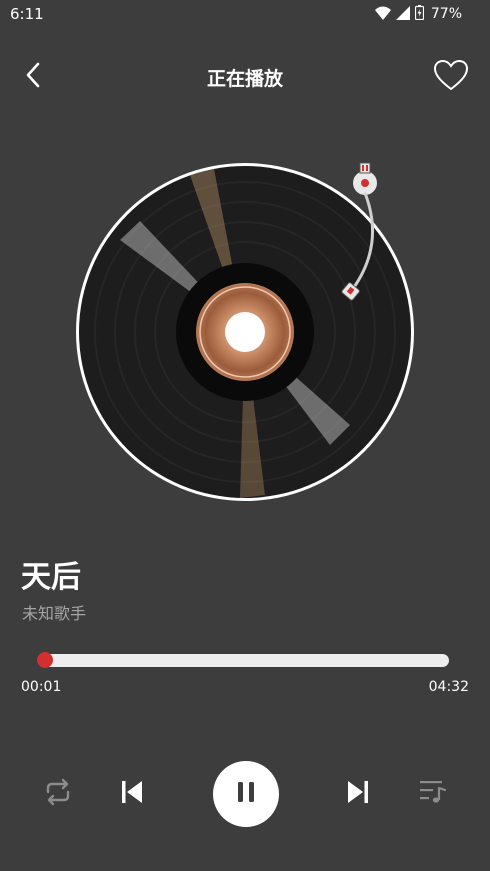  I want to click on playlist-button, so click(433, 794).